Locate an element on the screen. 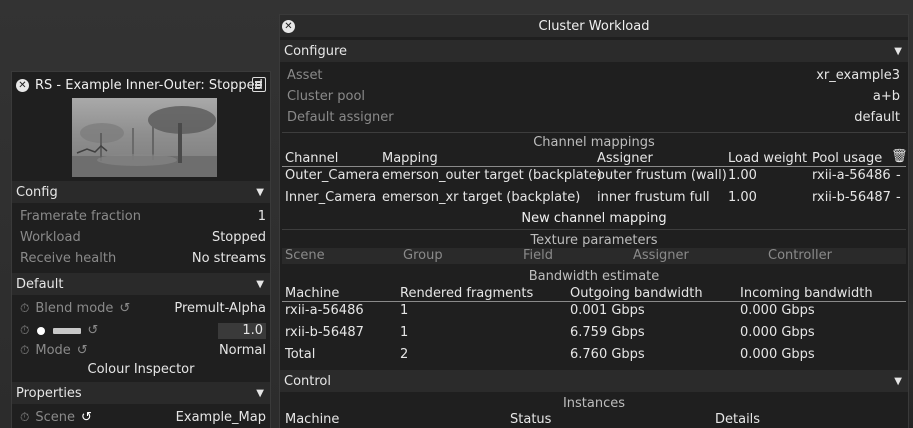 Image resolution: width=913 pixels, height=428 pixels. config-section-header: Config ▼ is located at coordinates (141, 192).